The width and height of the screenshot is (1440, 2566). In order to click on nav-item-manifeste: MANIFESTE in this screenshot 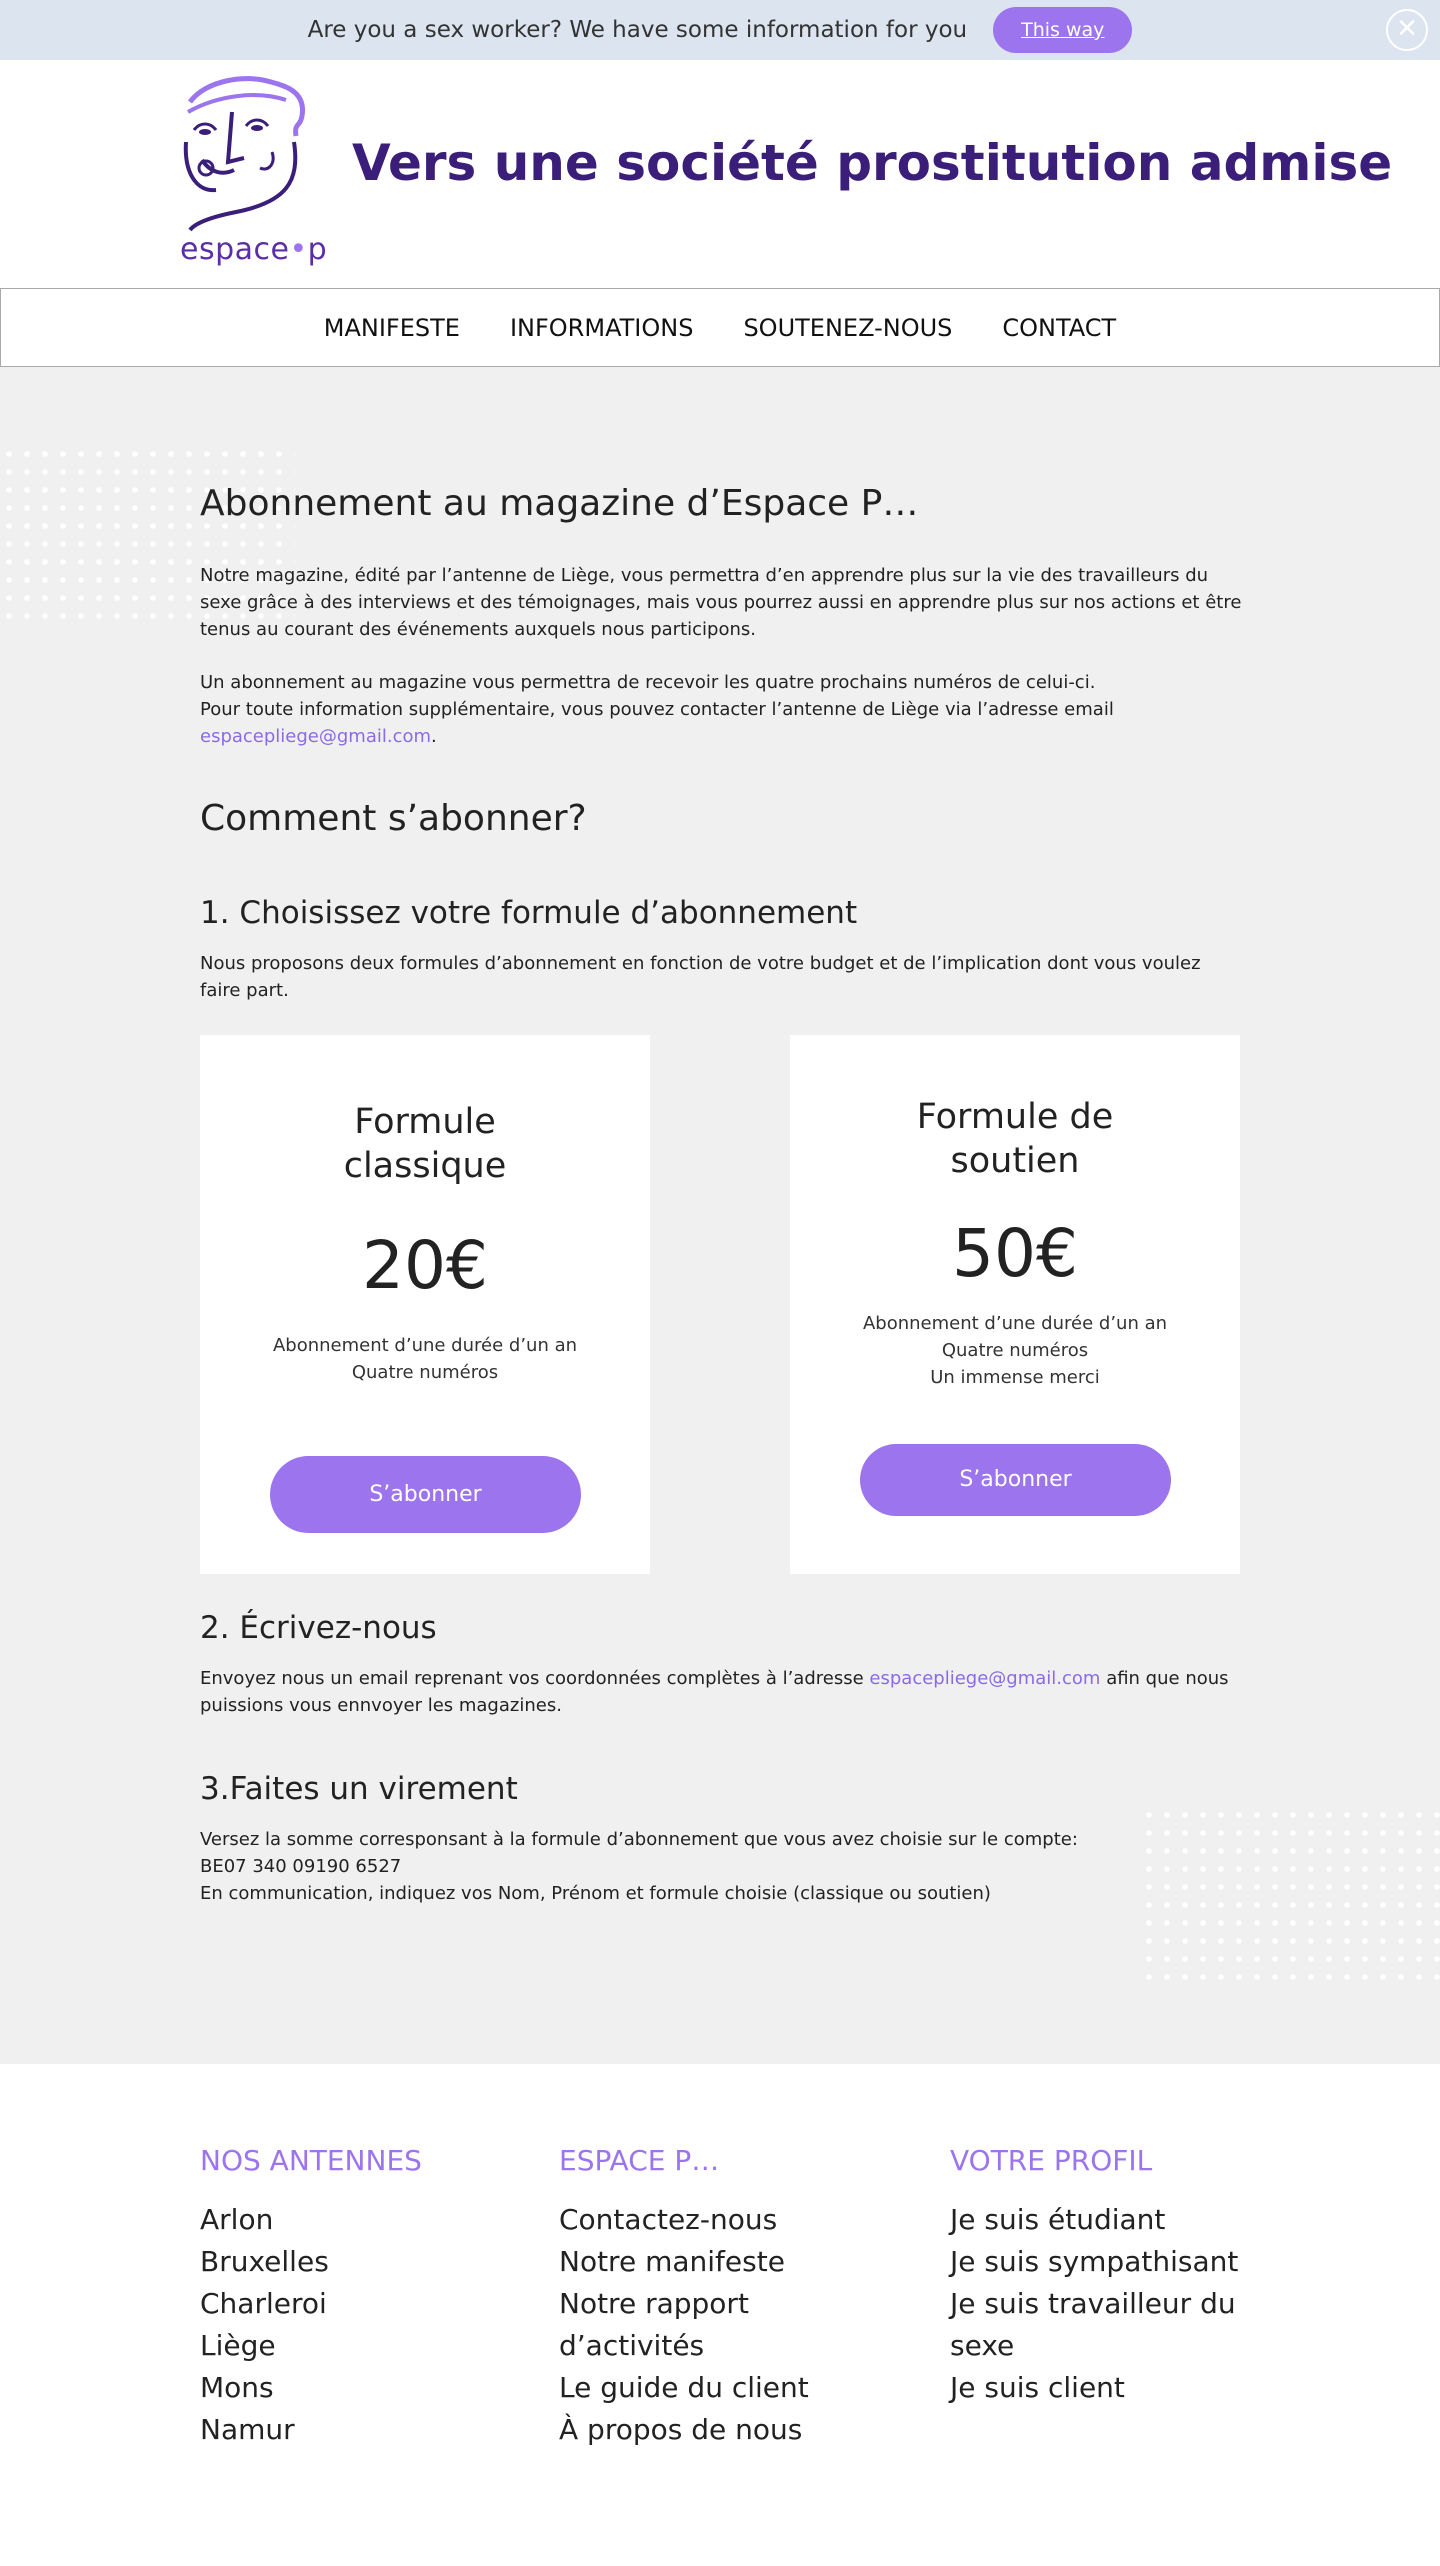, I will do `click(392, 328)`.